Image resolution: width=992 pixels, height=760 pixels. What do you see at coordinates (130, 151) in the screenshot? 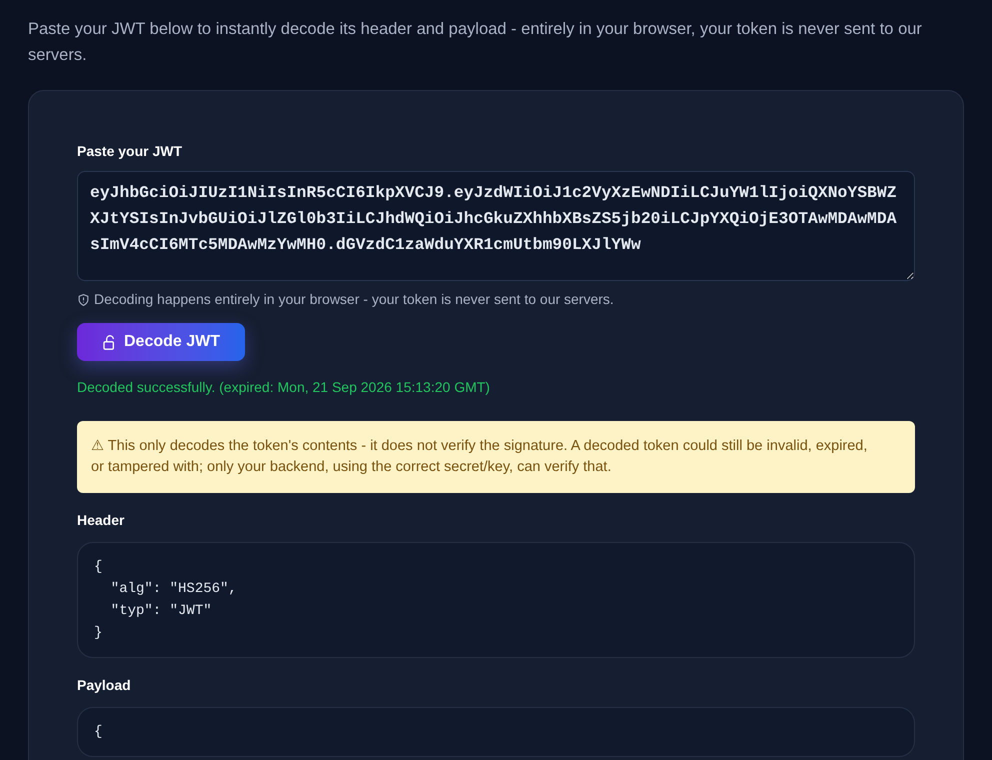
I see `field-label: Paste your JWT` at bounding box center [130, 151].